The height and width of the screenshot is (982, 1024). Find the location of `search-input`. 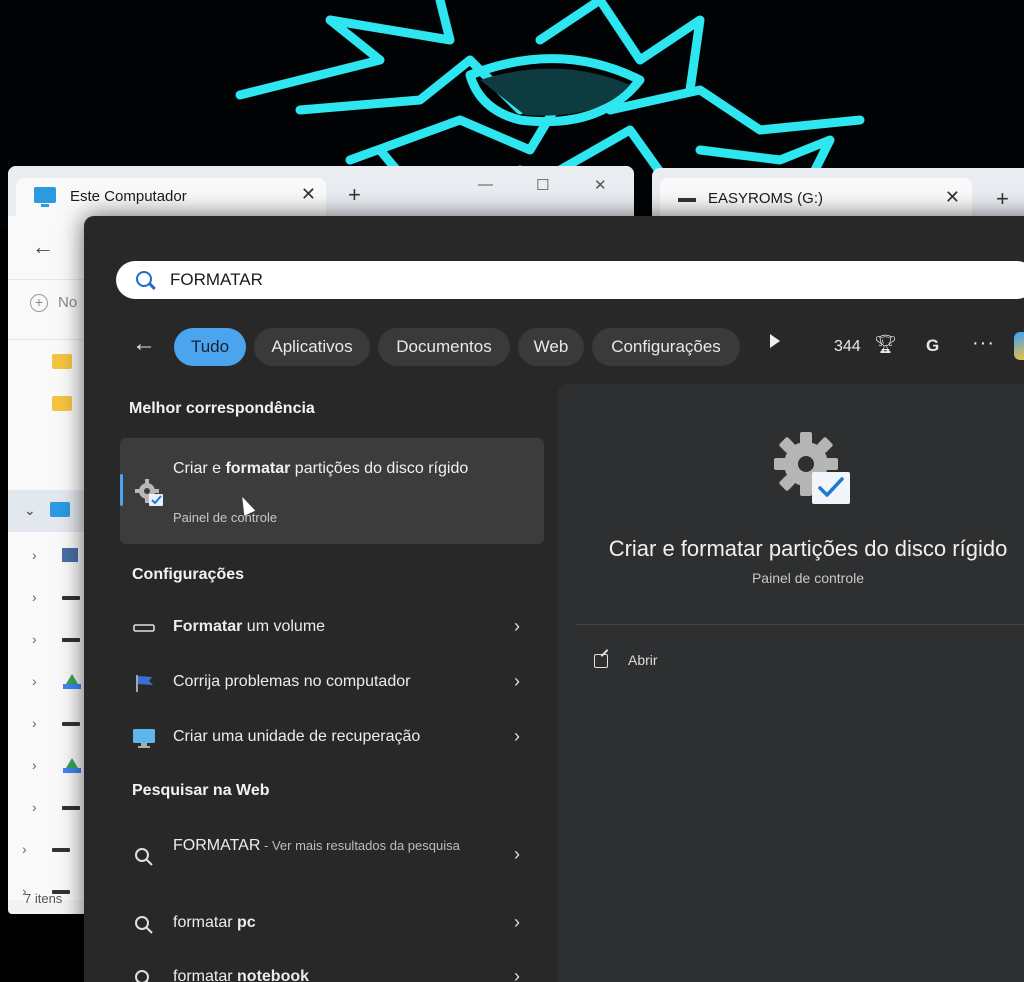

search-input is located at coordinates (520, 280).